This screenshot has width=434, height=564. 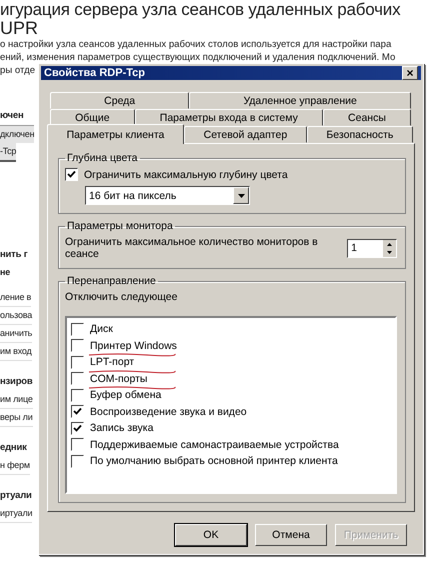 I want to click on table-header: дключен, so click(x=17, y=134).